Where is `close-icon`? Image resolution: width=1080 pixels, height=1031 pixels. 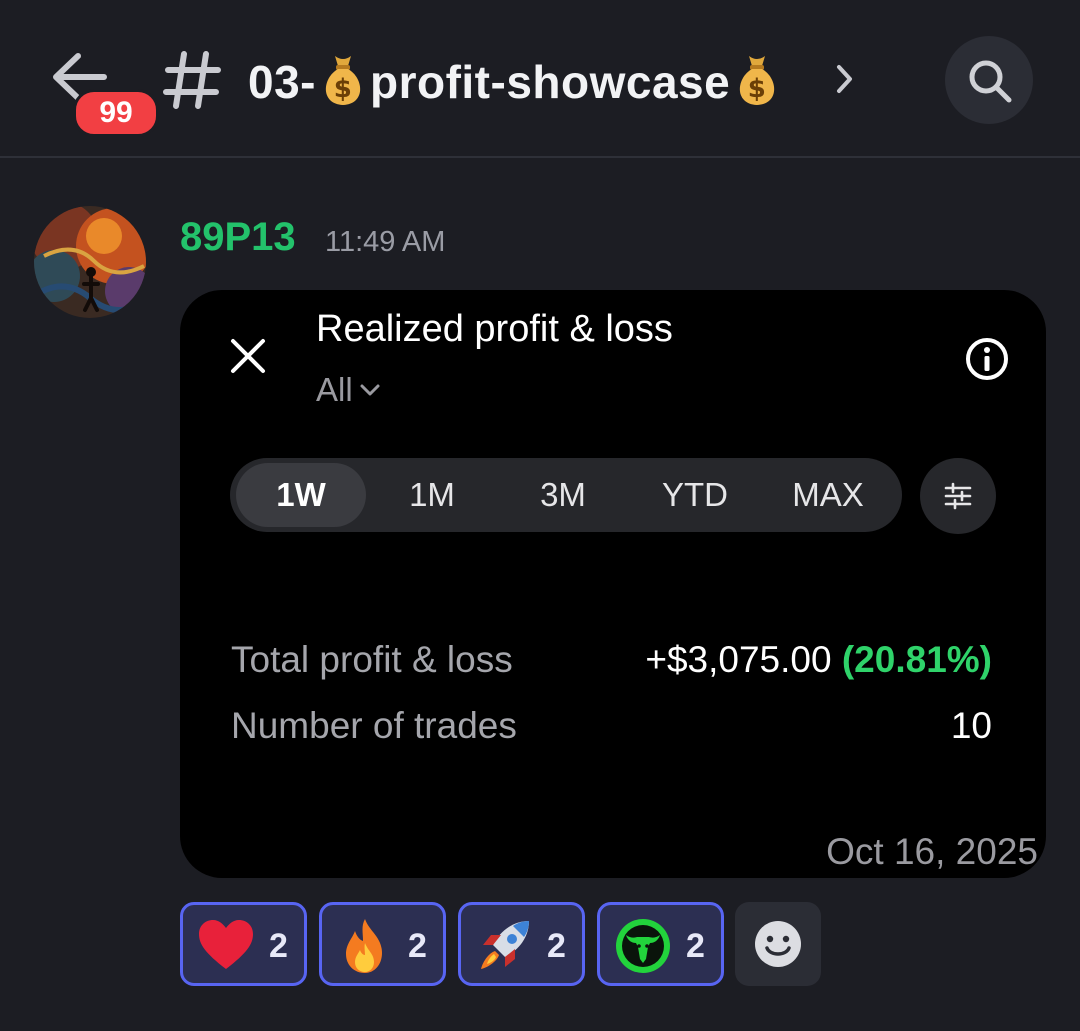 close-icon is located at coordinates (248, 356).